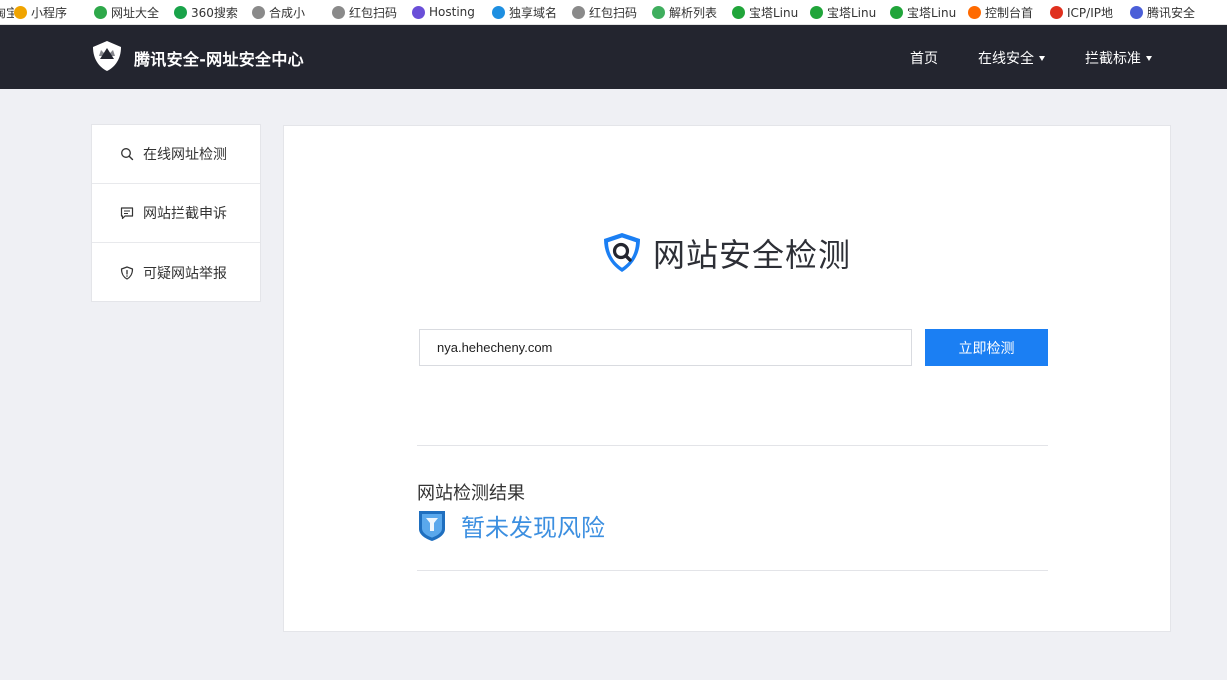 The width and height of the screenshot is (1227, 680). What do you see at coordinates (665, 347) in the screenshot?
I see `url-input` at bounding box center [665, 347].